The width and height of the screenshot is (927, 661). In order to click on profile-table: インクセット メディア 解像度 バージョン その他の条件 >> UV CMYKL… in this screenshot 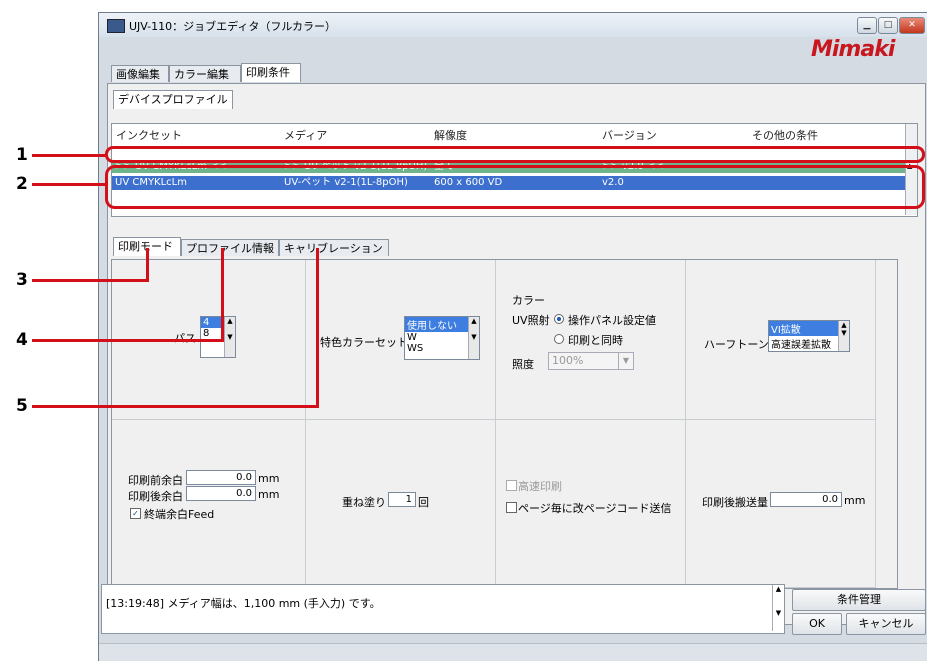, I will do `click(514, 170)`.